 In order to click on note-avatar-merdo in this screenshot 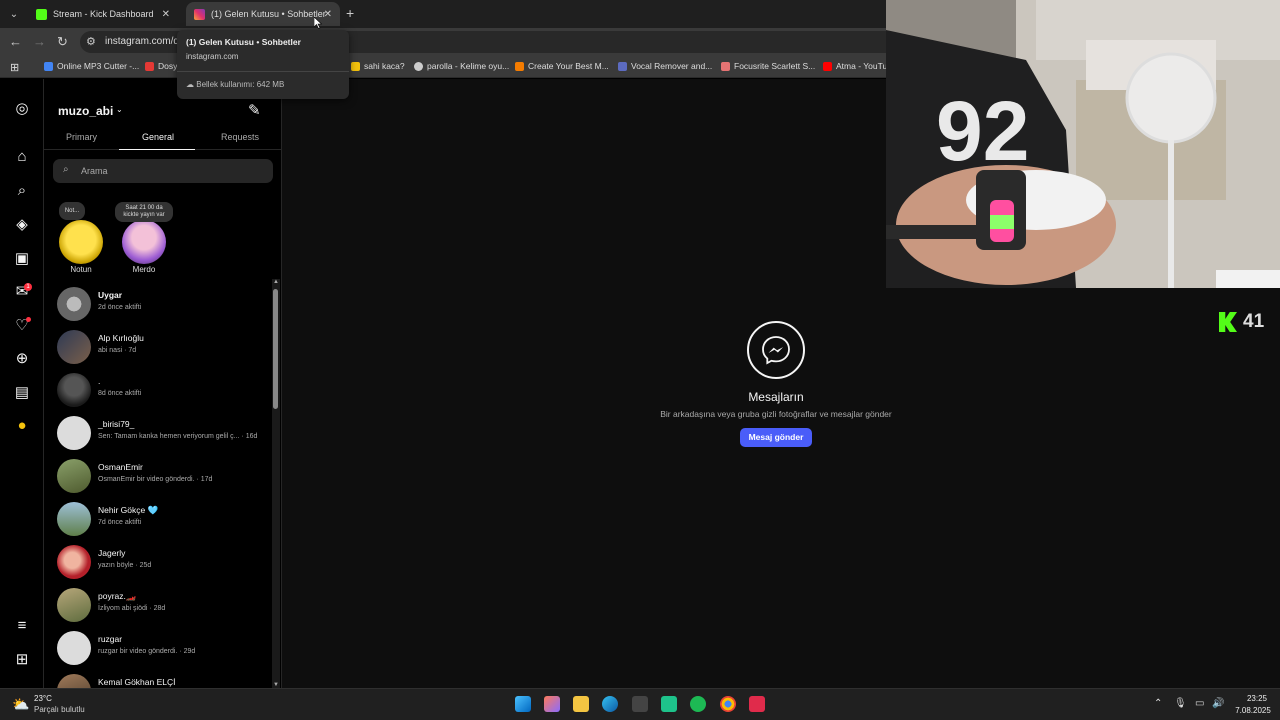, I will do `click(144, 242)`.